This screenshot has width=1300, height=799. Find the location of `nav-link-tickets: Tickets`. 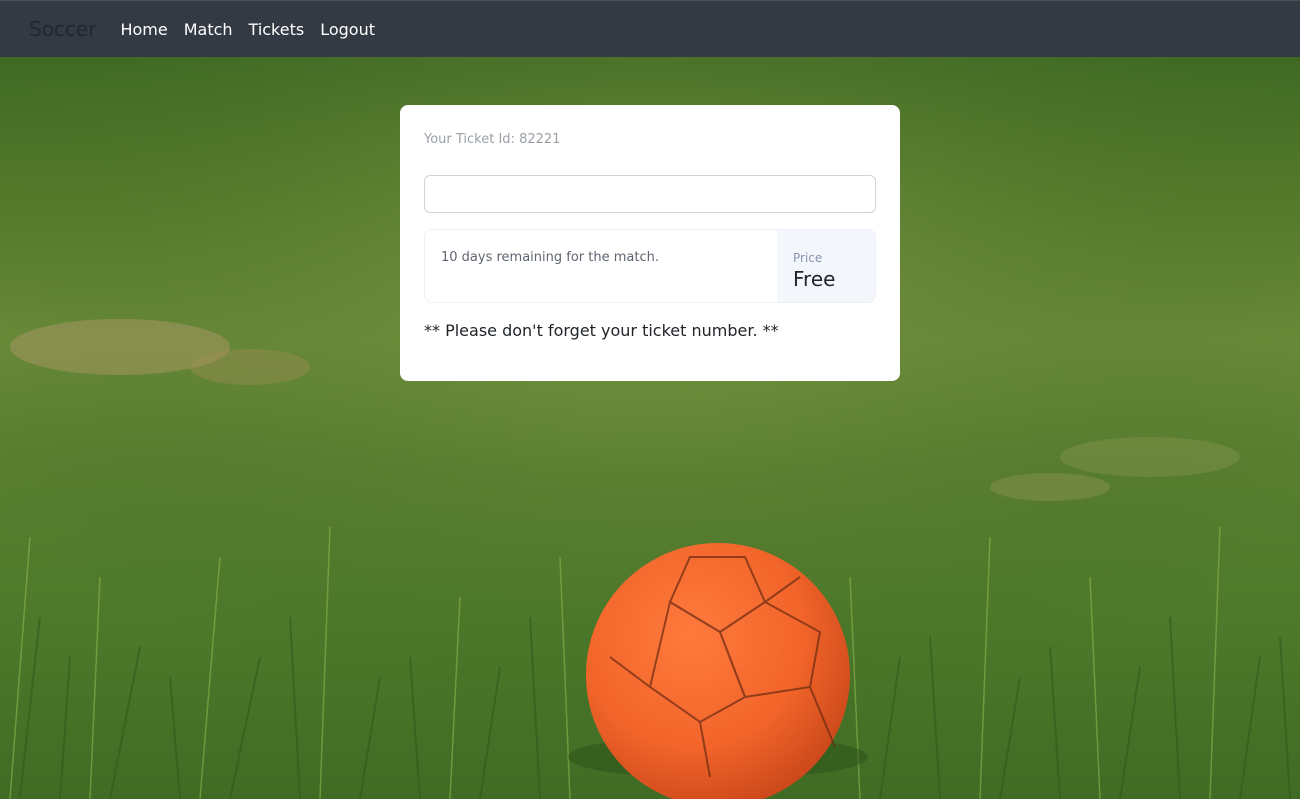

nav-link-tickets: Tickets is located at coordinates (277, 29).